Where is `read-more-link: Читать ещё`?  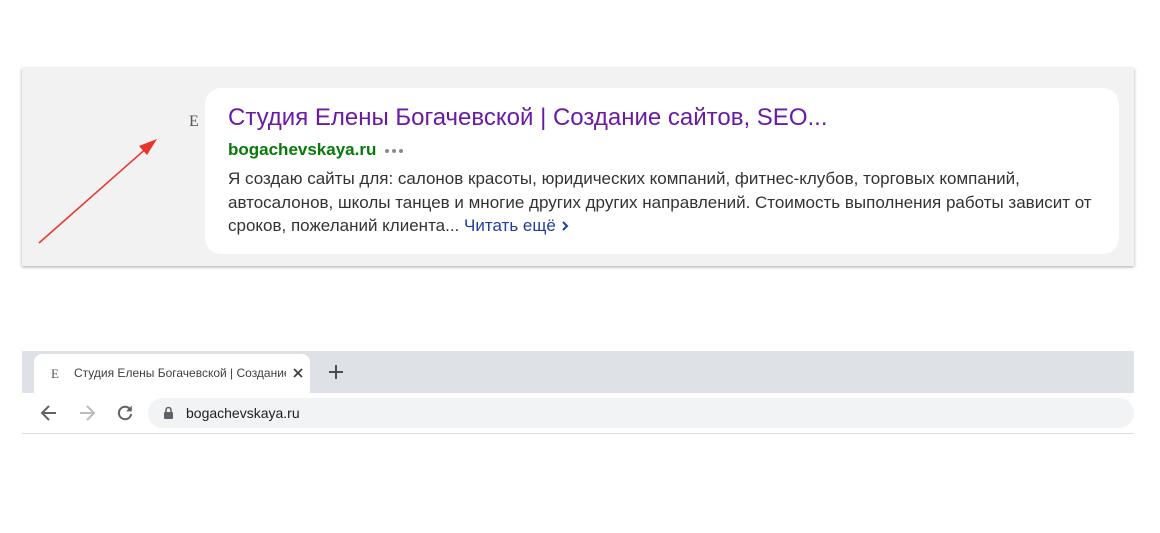 read-more-link: Читать ещё is located at coordinates (517, 225).